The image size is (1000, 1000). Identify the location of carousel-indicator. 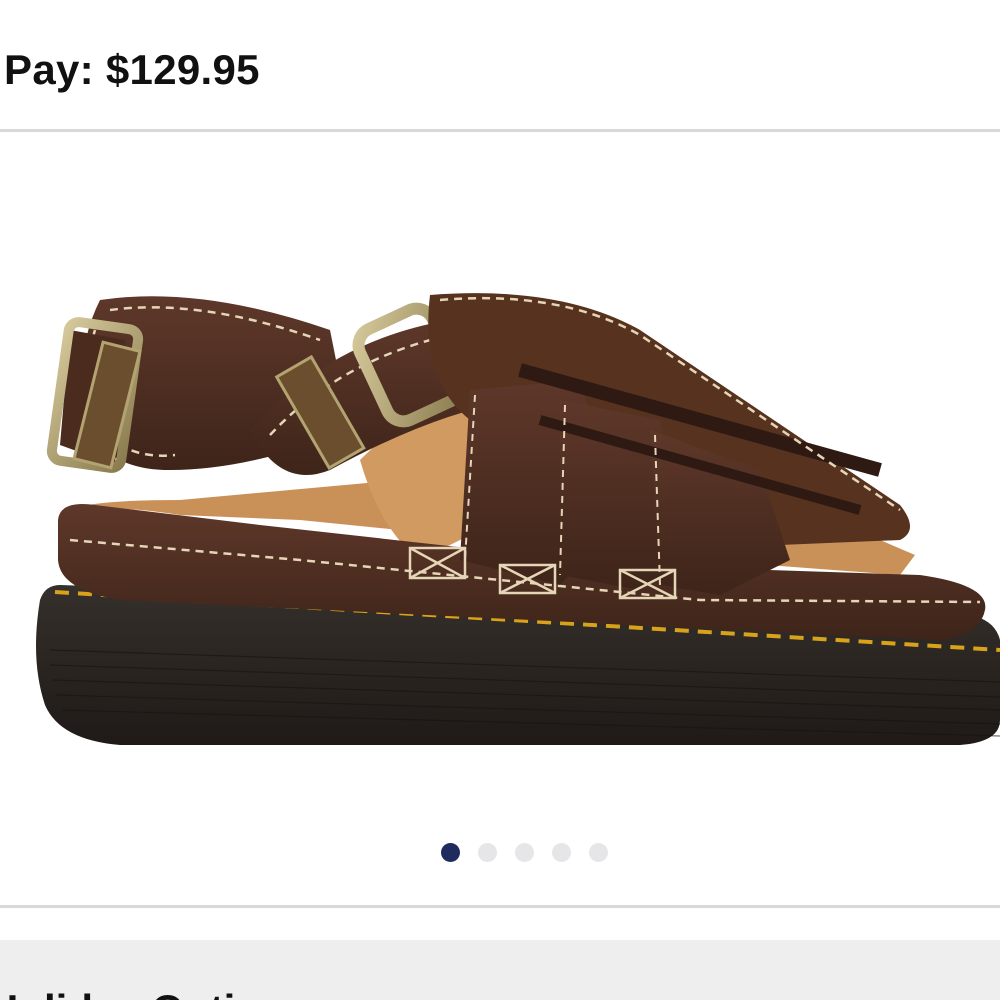
(524, 852).